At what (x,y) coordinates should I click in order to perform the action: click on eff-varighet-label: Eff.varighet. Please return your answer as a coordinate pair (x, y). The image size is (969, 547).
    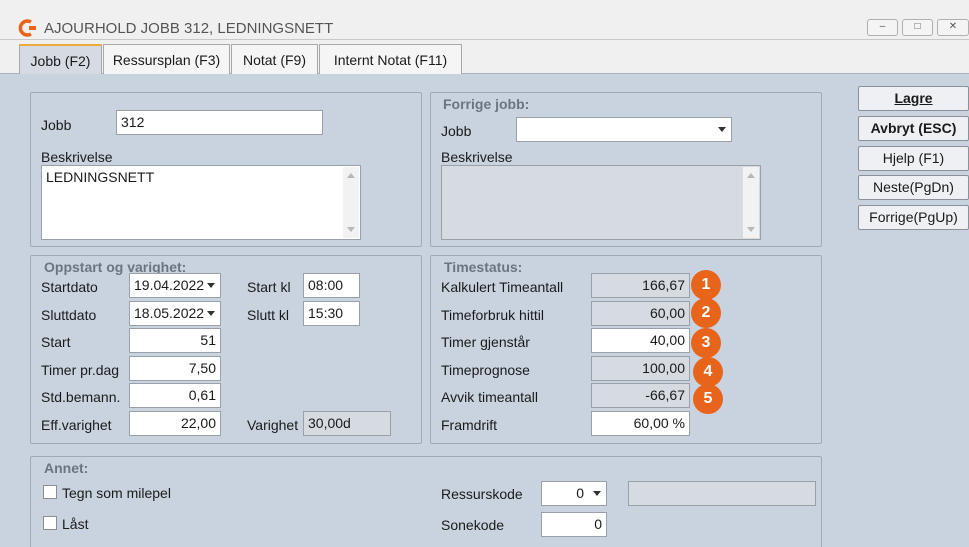
    Looking at the image, I should click on (76, 425).